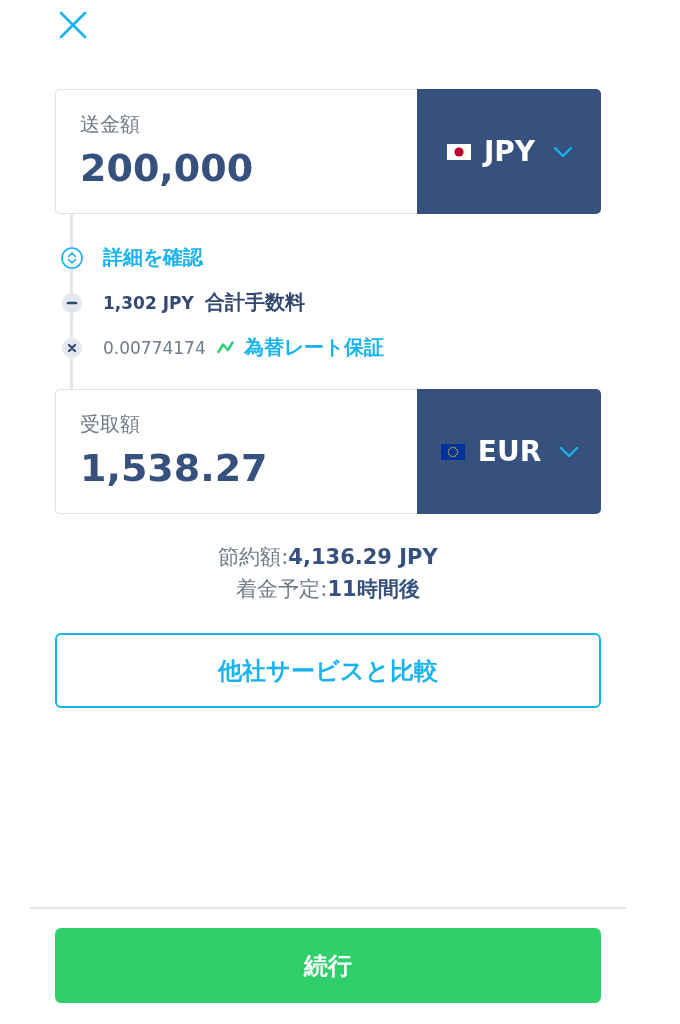  I want to click on amount-field: 受取額 1,538.27, so click(236, 451).